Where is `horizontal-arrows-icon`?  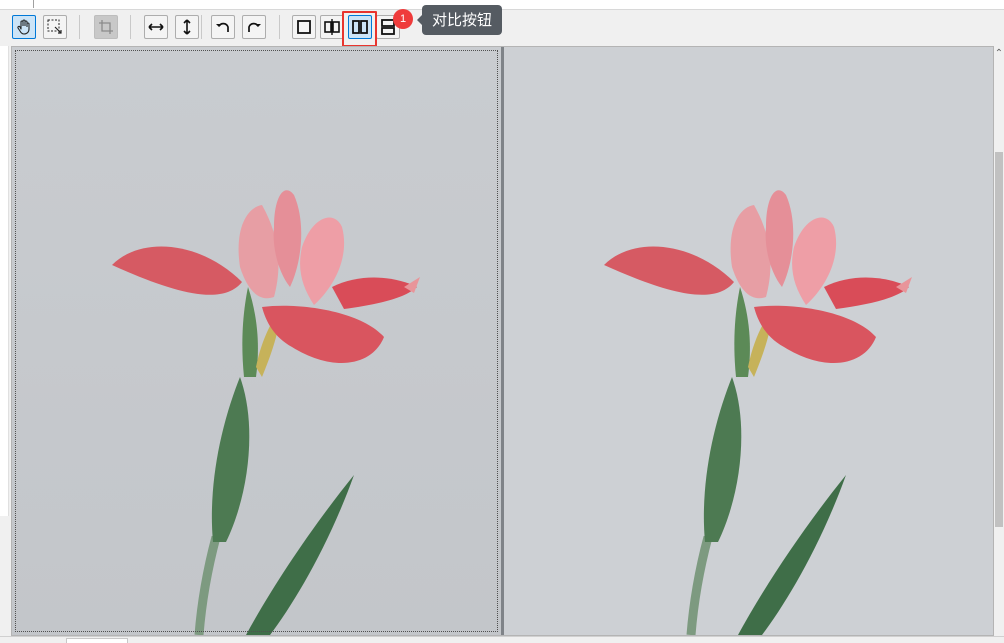
horizontal-arrows-icon is located at coordinates (156, 27).